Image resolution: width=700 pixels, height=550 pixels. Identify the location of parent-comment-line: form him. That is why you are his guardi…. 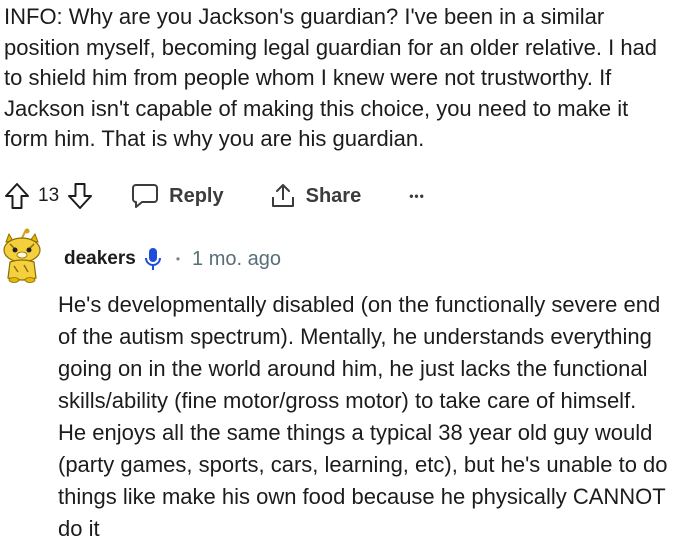
(214, 139).